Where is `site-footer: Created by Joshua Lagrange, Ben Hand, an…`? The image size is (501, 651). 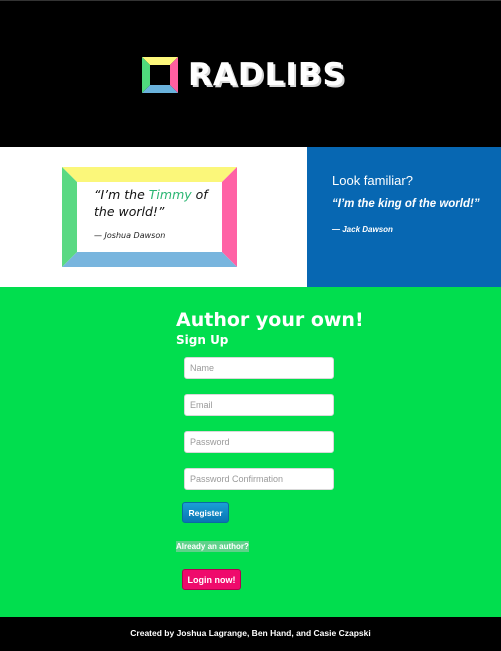 site-footer: Created by Joshua Lagrange, Ben Hand, an… is located at coordinates (250, 634).